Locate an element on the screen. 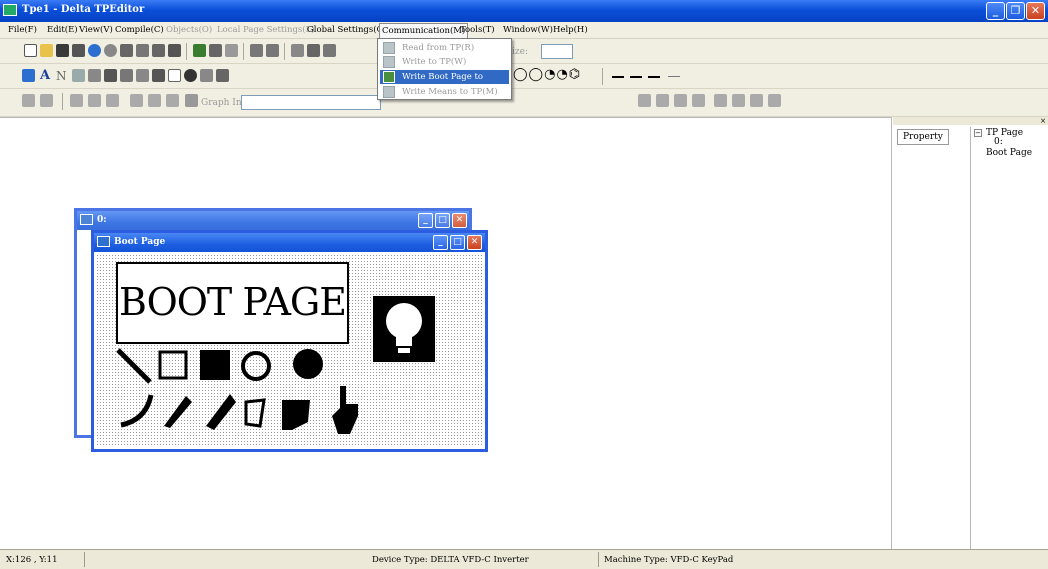  property-tab: Property is located at coordinates (923, 137).